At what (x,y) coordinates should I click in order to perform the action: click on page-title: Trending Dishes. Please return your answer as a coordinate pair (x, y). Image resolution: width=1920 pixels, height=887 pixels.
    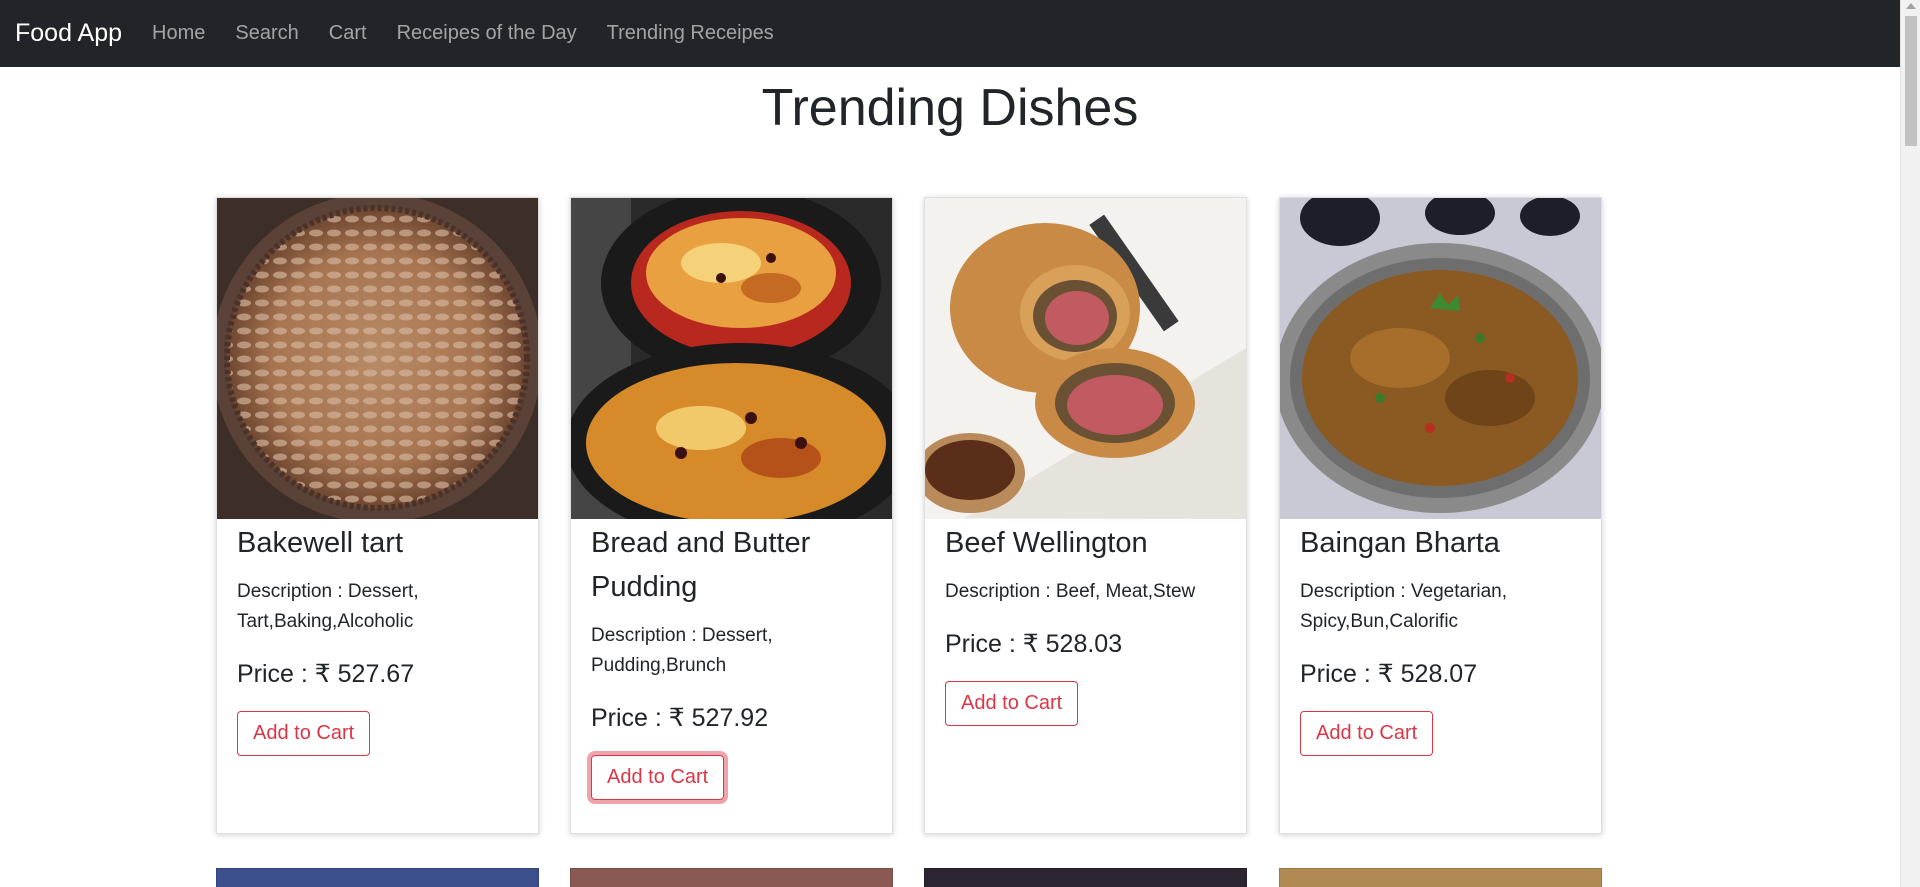
    Looking at the image, I should click on (950, 108).